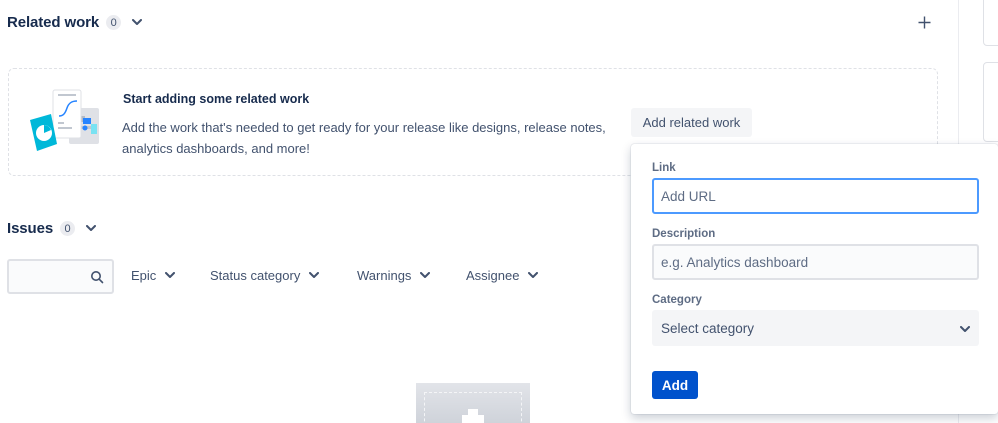 The height and width of the screenshot is (423, 998). Describe the element at coordinates (473, 419) in the screenshot. I see `plus-icon-bar` at that location.